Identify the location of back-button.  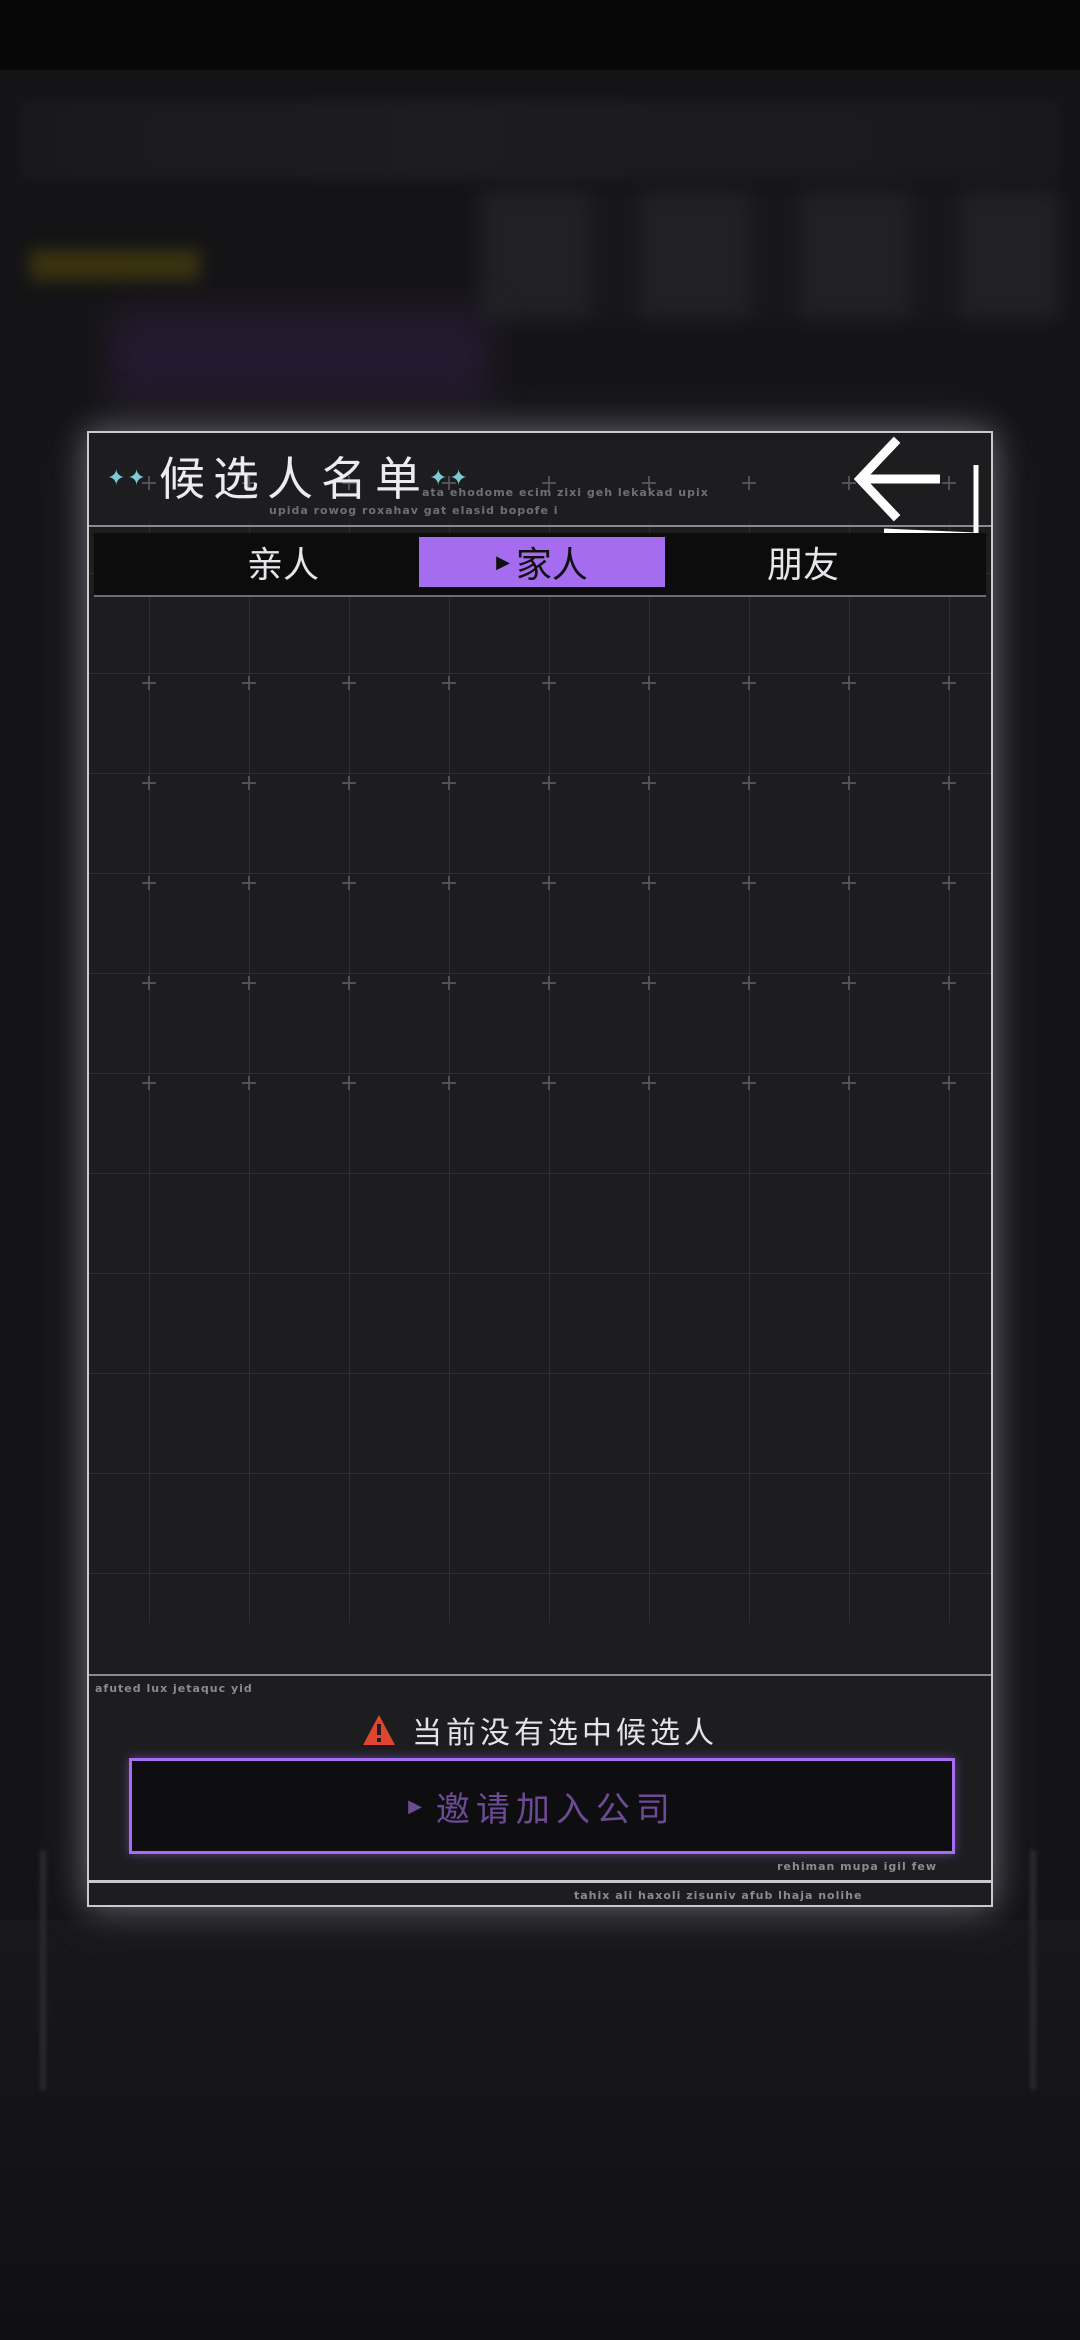
(916, 486).